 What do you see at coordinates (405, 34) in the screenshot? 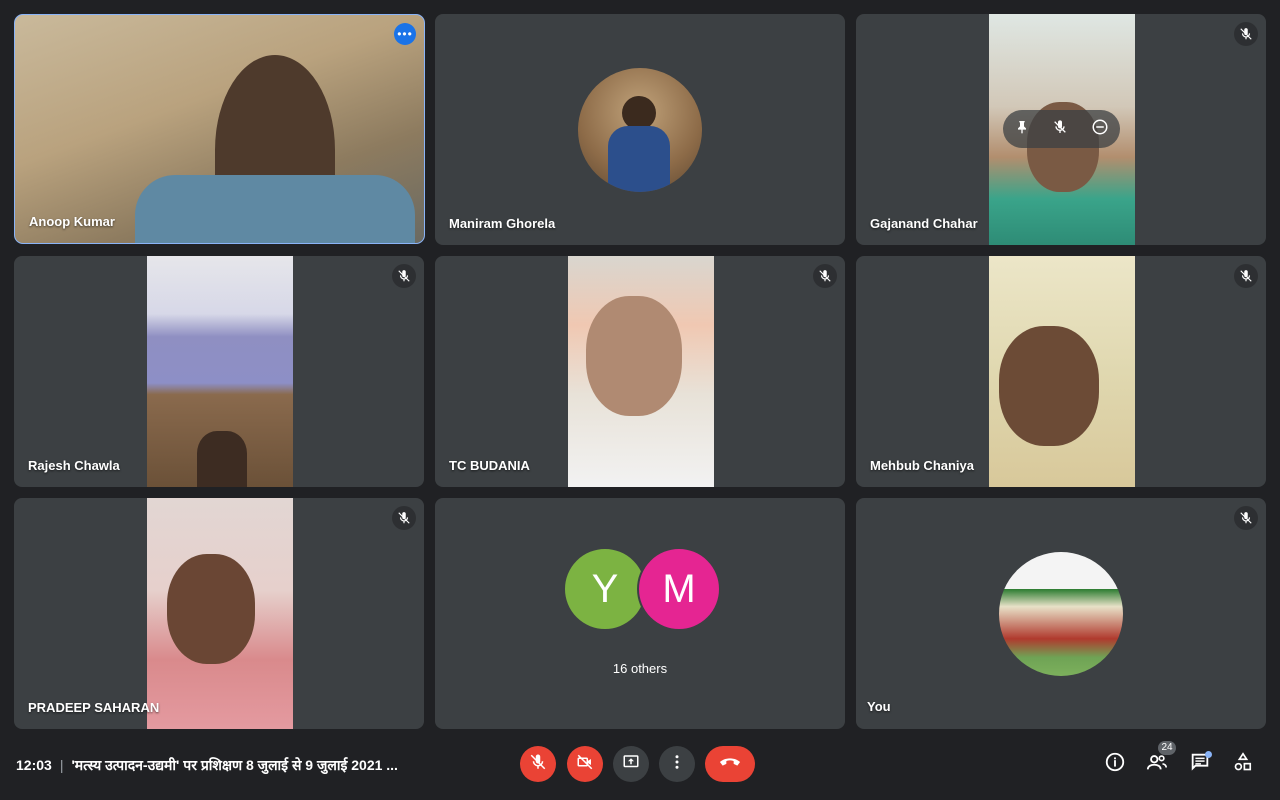
I see `tile-options-button: •••` at bounding box center [405, 34].